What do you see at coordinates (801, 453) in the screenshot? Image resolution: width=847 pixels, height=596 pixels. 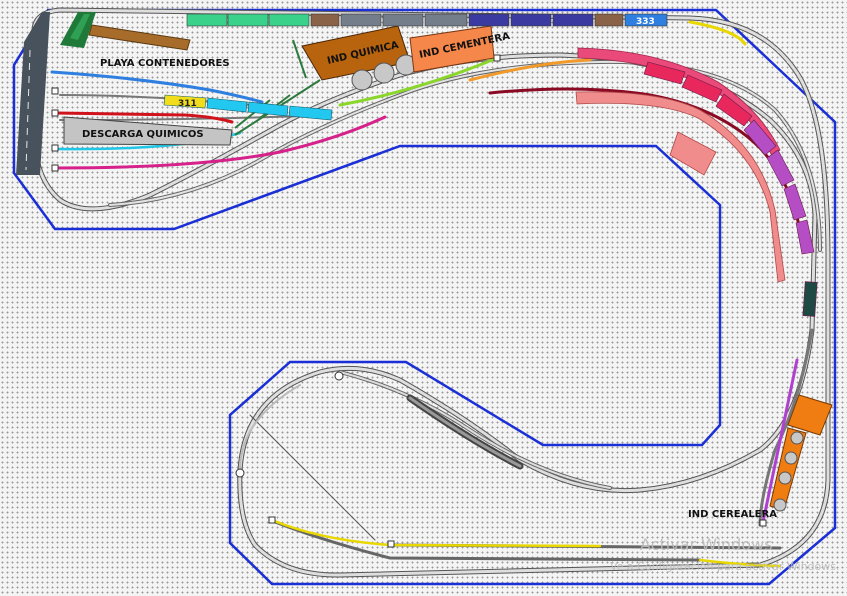 I see `ind-cerealera-building` at bounding box center [801, 453].